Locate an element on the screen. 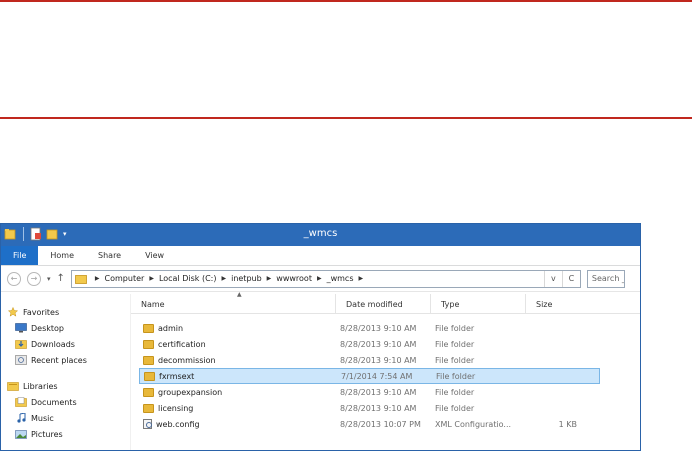  file-date: 8/28/2013 10:07 PM is located at coordinates (380, 424).